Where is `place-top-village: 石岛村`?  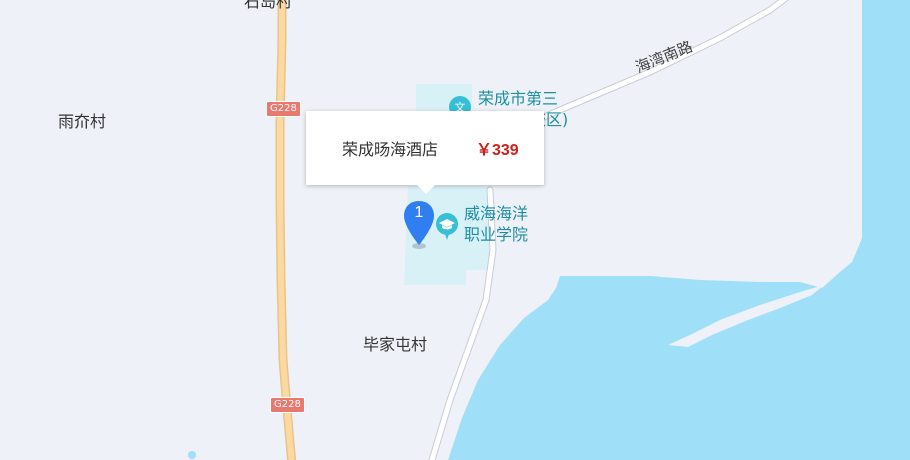 place-top-village: 石岛村 is located at coordinates (268, 5).